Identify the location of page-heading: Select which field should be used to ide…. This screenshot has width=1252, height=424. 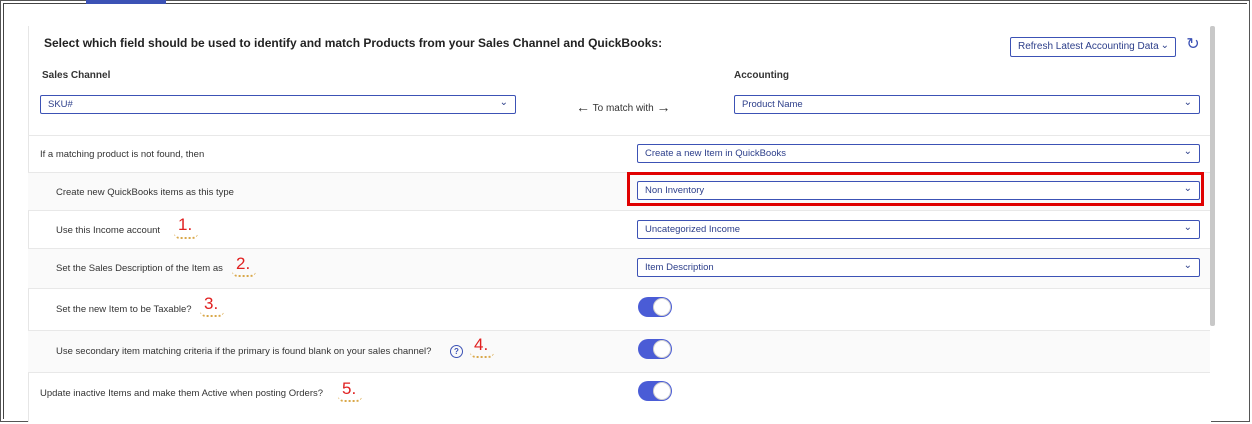
(353, 43).